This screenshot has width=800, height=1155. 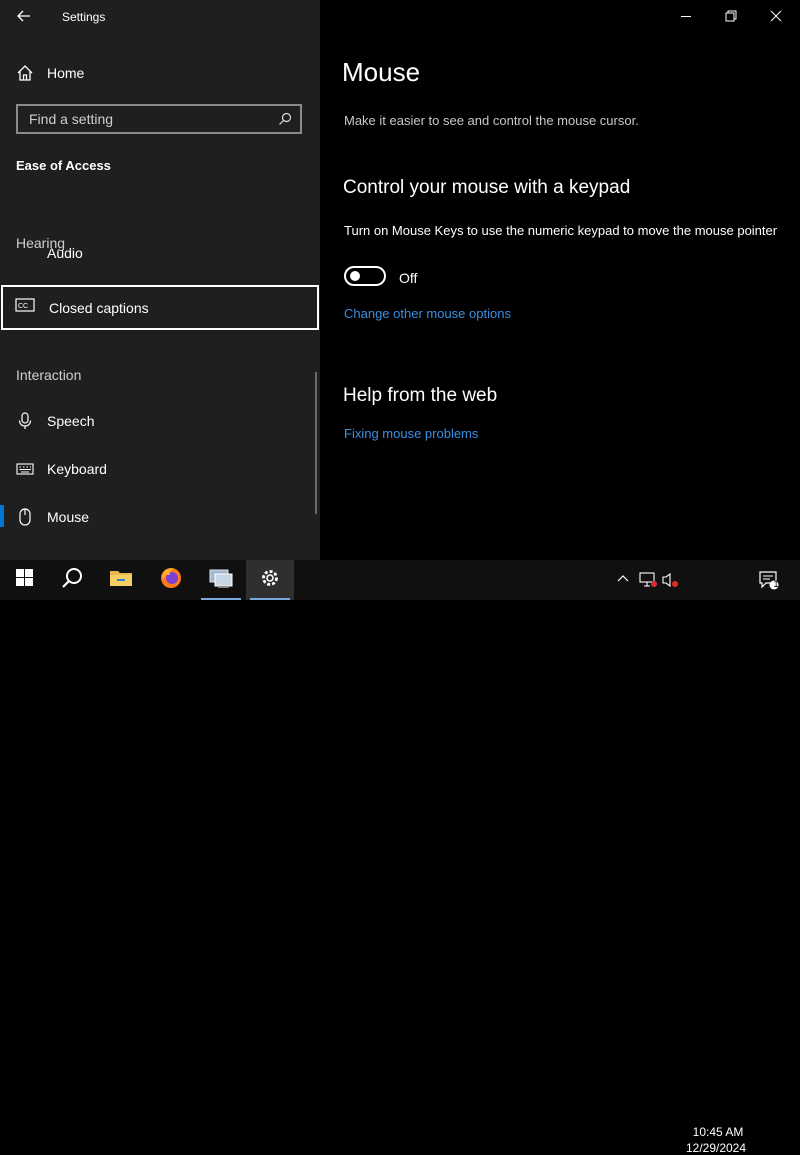 What do you see at coordinates (160, 469) in the screenshot?
I see `sidebar-item-keyboard: Keyboard` at bounding box center [160, 469].